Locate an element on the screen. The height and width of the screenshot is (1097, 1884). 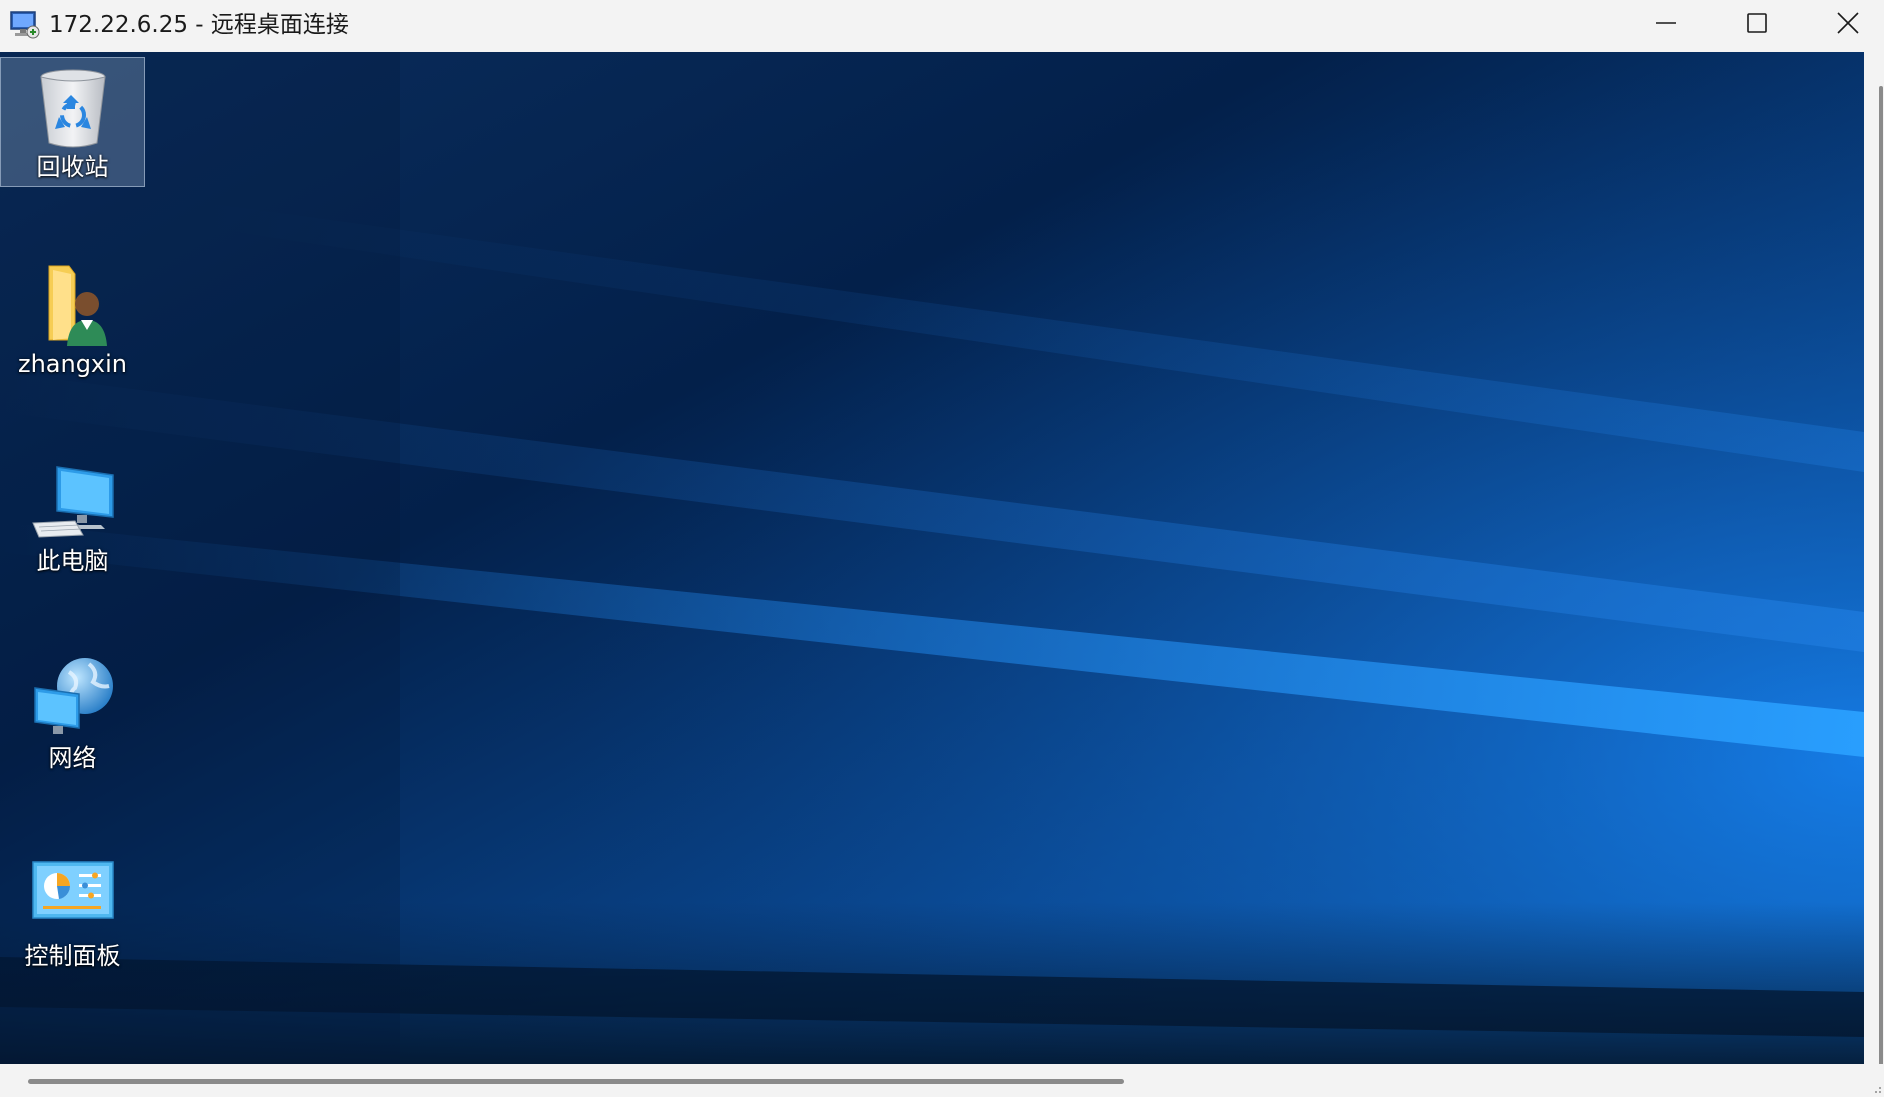
desktop-icon-this-pc: 此电脑 is located at coordinates (72, 517).